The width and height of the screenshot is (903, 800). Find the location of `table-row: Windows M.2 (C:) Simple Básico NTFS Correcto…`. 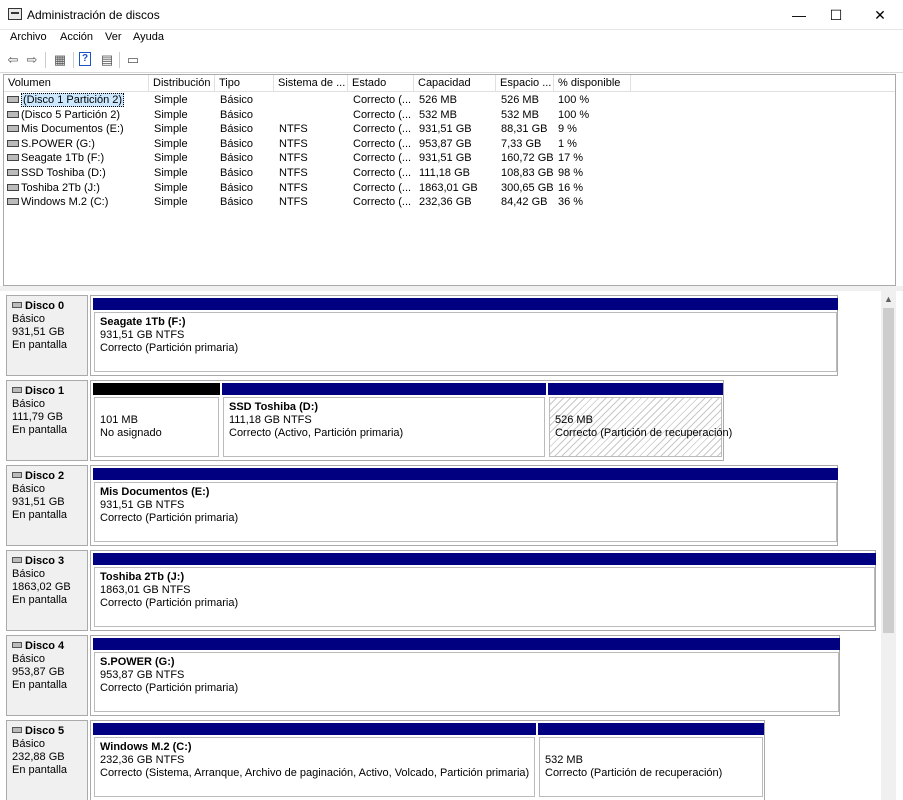

table-row: Windows M.2 (C:) Simple Básico NTFS Correcto… is located at coordinates (449, 202).